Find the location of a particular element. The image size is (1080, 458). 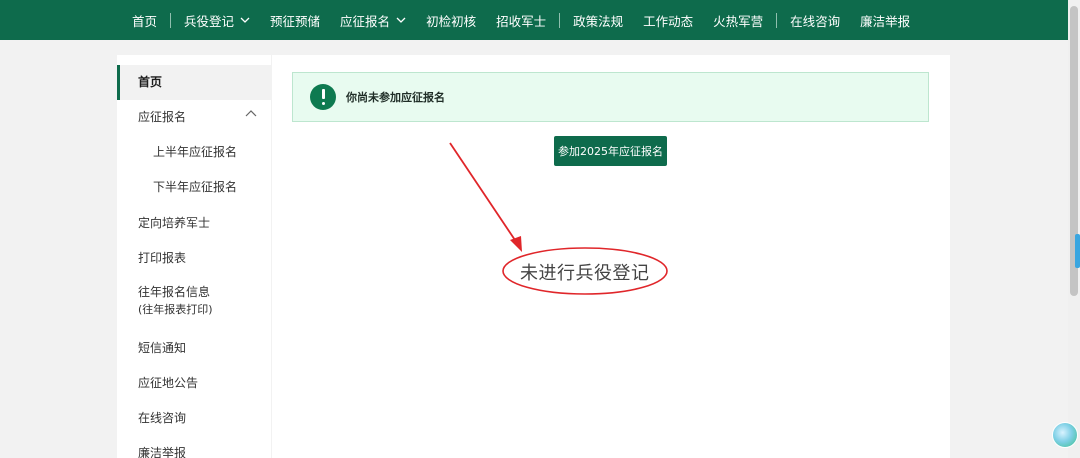

sidebar-item-second-half-application: 下半年应征报名 is located at coordinates (194, 187).